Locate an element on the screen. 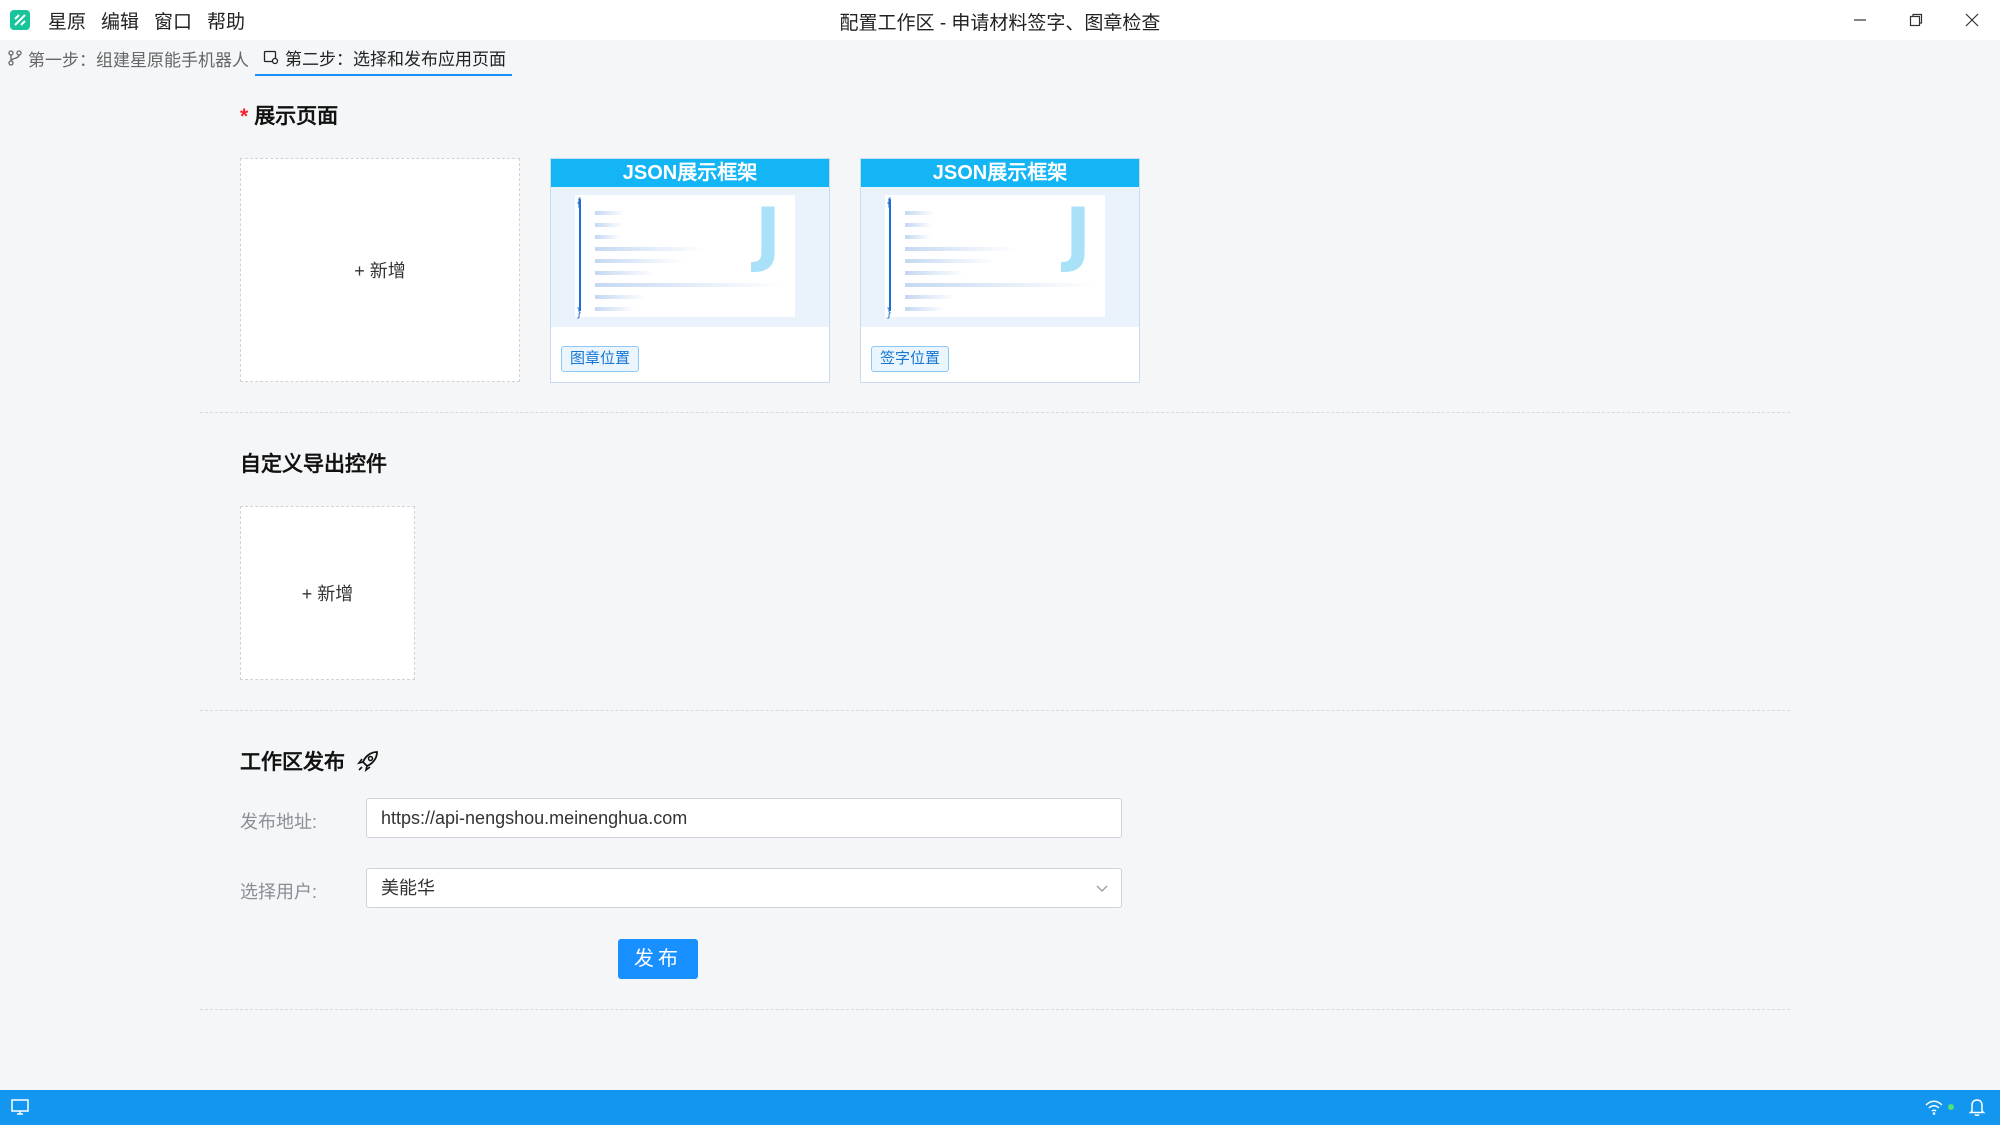  restore-button is located at coordinates (1916, 20).